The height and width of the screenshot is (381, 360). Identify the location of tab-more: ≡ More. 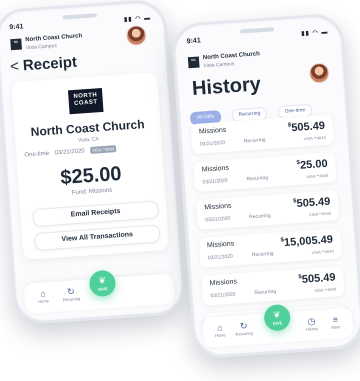
(335, 322).